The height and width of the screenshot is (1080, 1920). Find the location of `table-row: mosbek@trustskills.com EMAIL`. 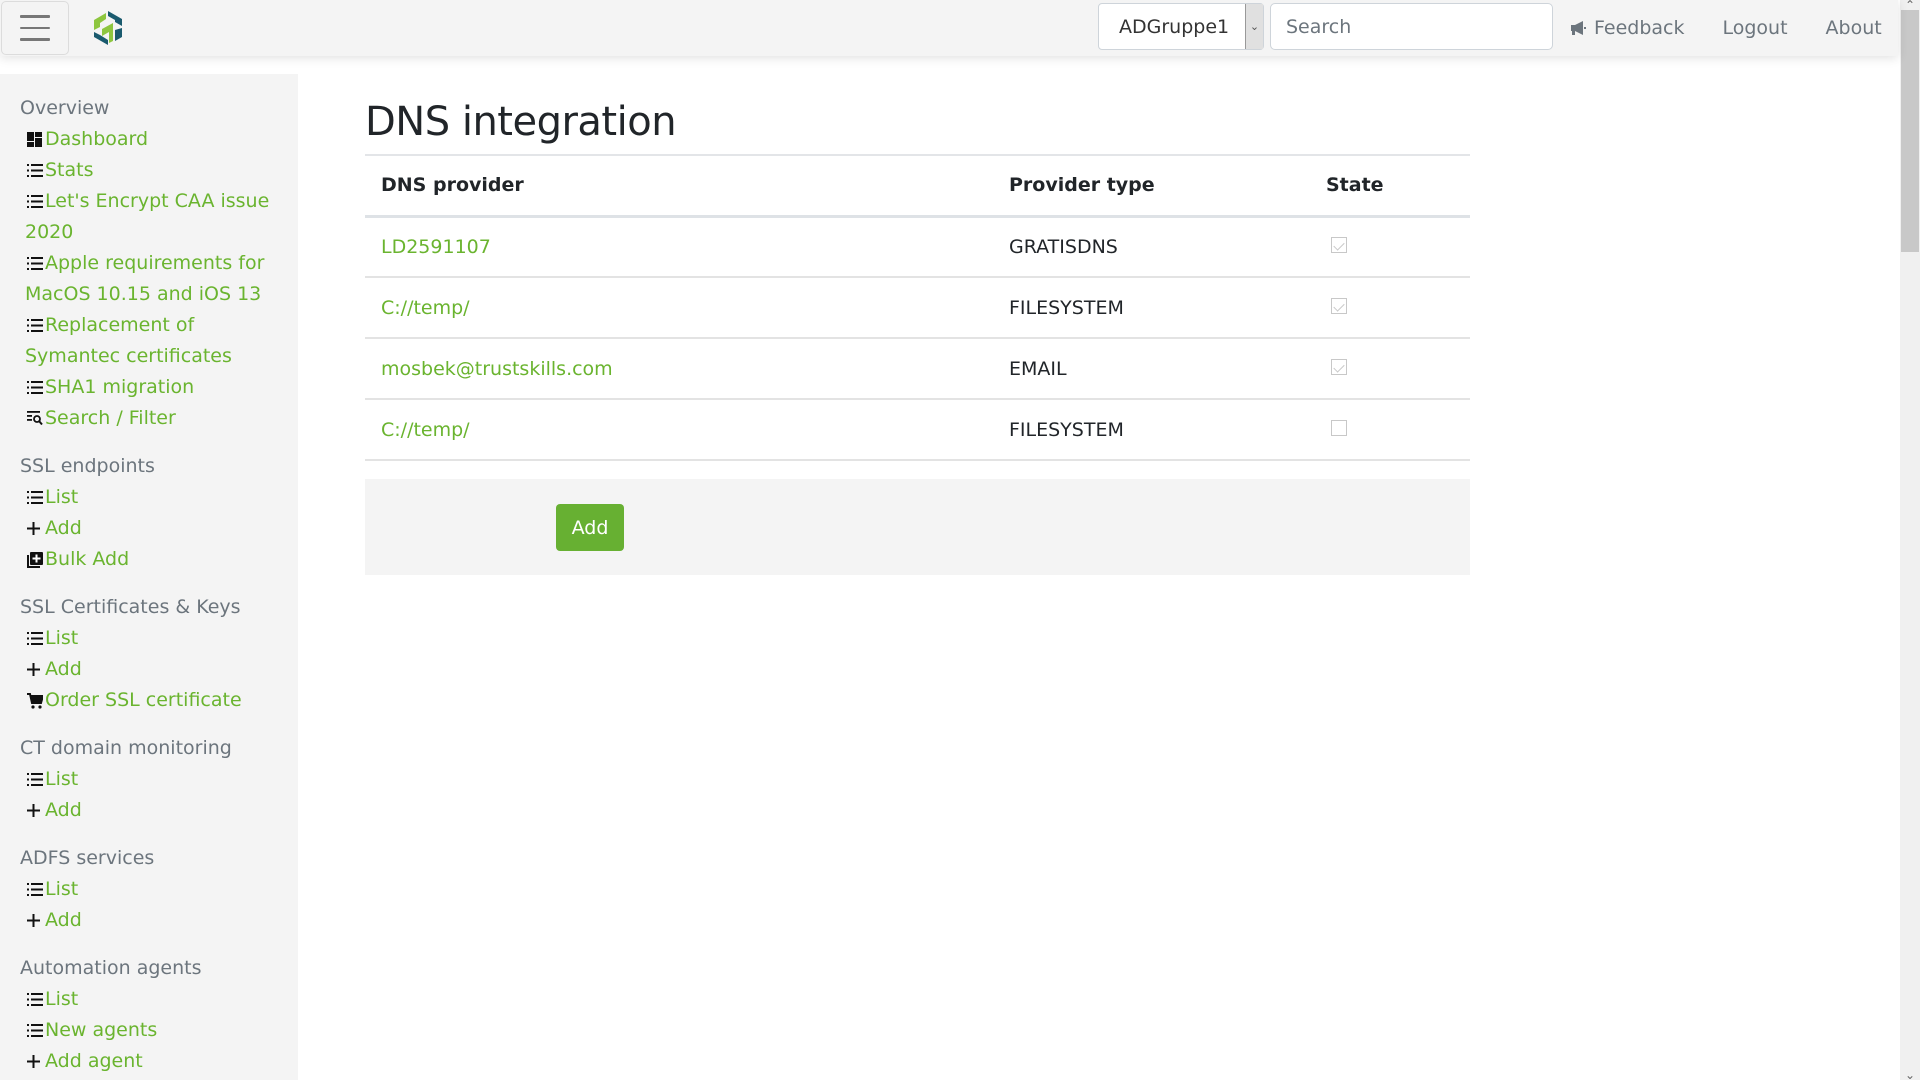

table-row: mosbek@trustskills.com EMAIL is located at coordinates (917, 369).